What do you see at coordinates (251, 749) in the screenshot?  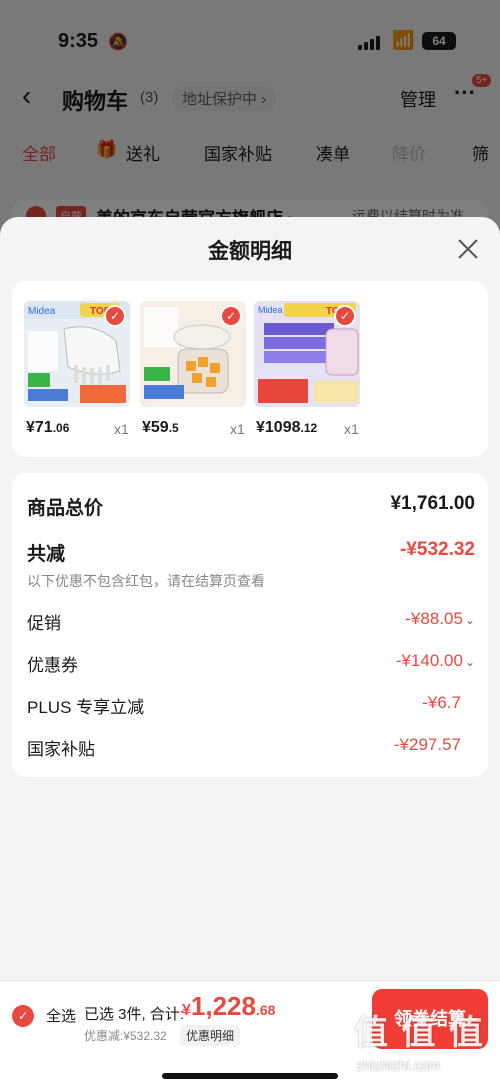 I see `national-subsidy-row: 国家补贴 -¥297.57` at bounding box center [251, 749].